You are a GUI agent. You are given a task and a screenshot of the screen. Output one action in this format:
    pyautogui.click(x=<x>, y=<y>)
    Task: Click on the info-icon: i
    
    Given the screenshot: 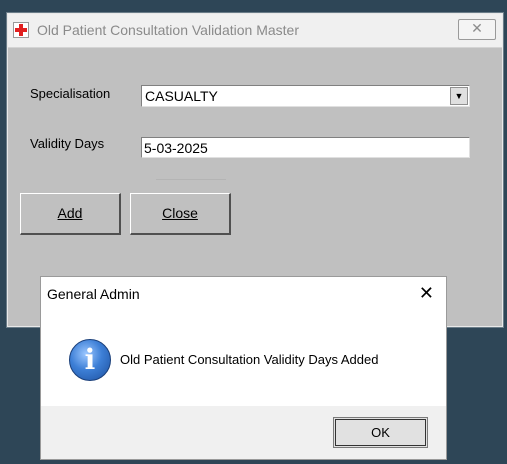 What is the action you would take?
    pyautogui.click(x=90, y=360)
    